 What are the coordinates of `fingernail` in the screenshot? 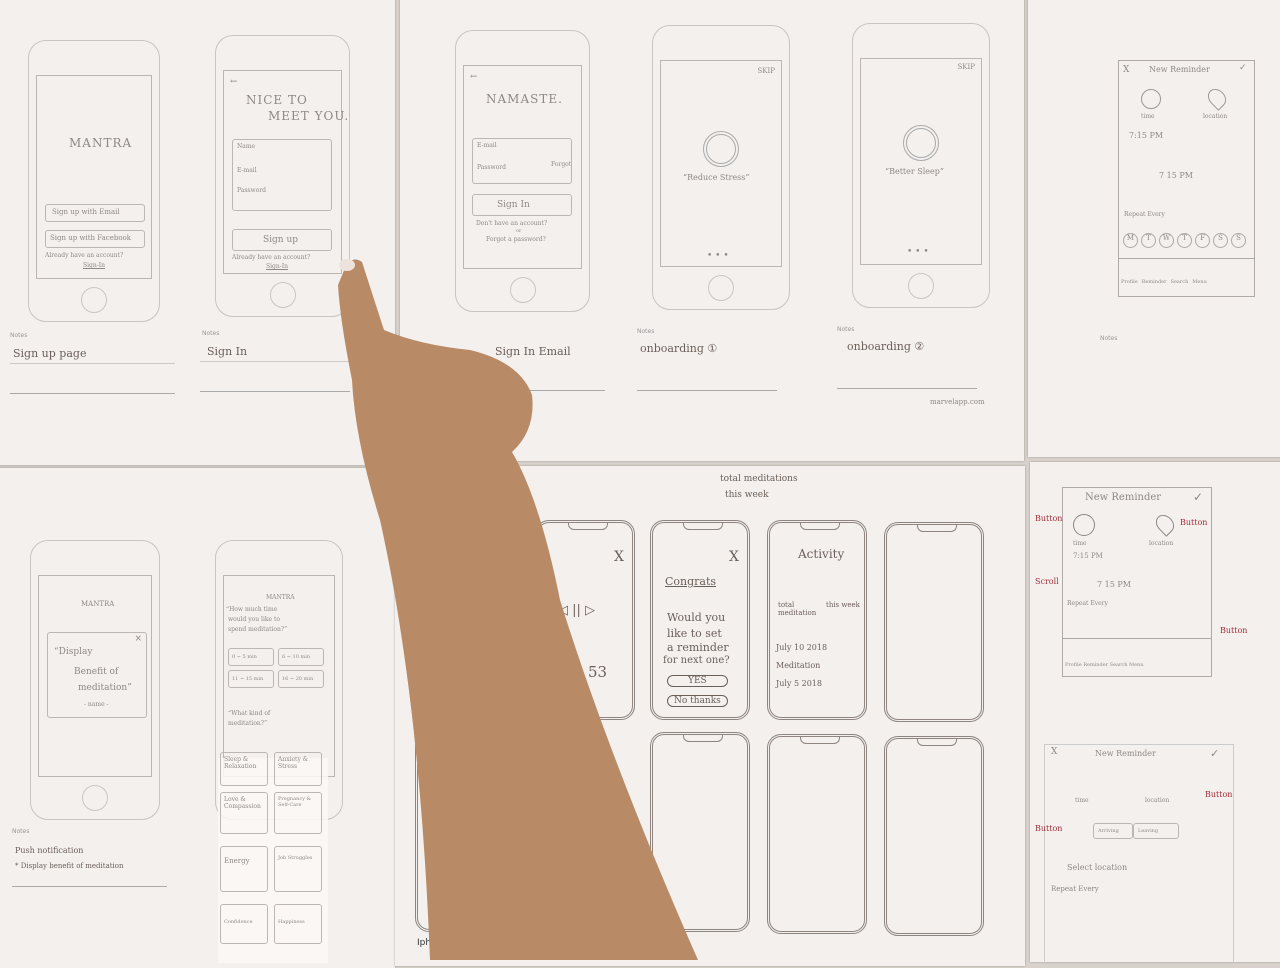 It's located at (347, 265).